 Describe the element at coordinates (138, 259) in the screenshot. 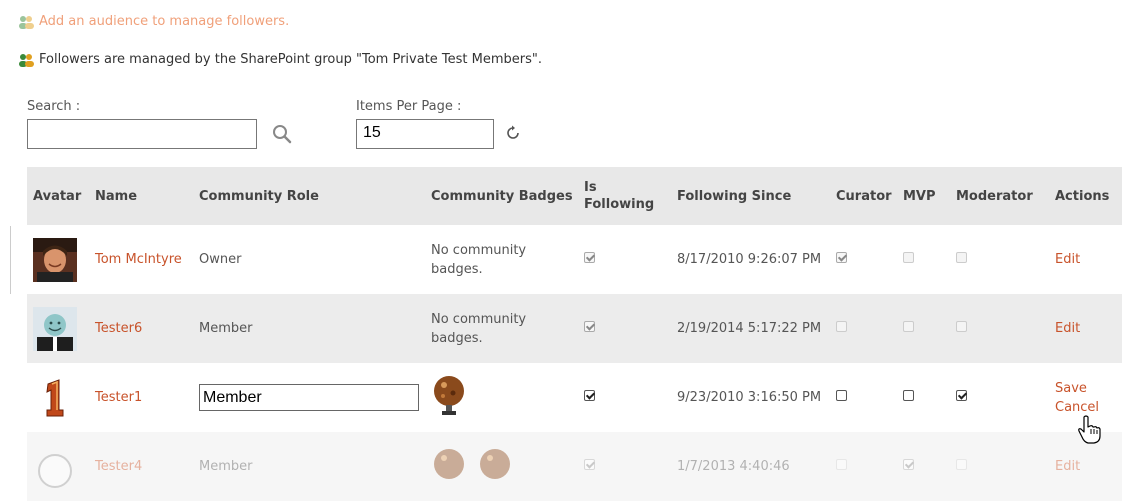

I see `member-name-link: Tom McIntyre` at that location.